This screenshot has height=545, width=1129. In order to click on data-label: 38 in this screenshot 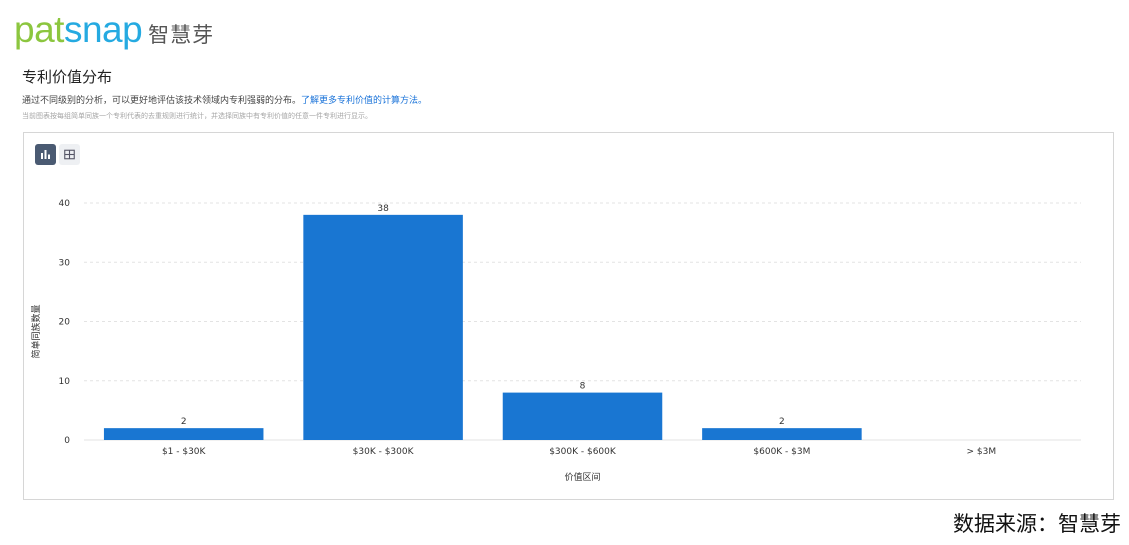, I will do `click(383, 209)`.